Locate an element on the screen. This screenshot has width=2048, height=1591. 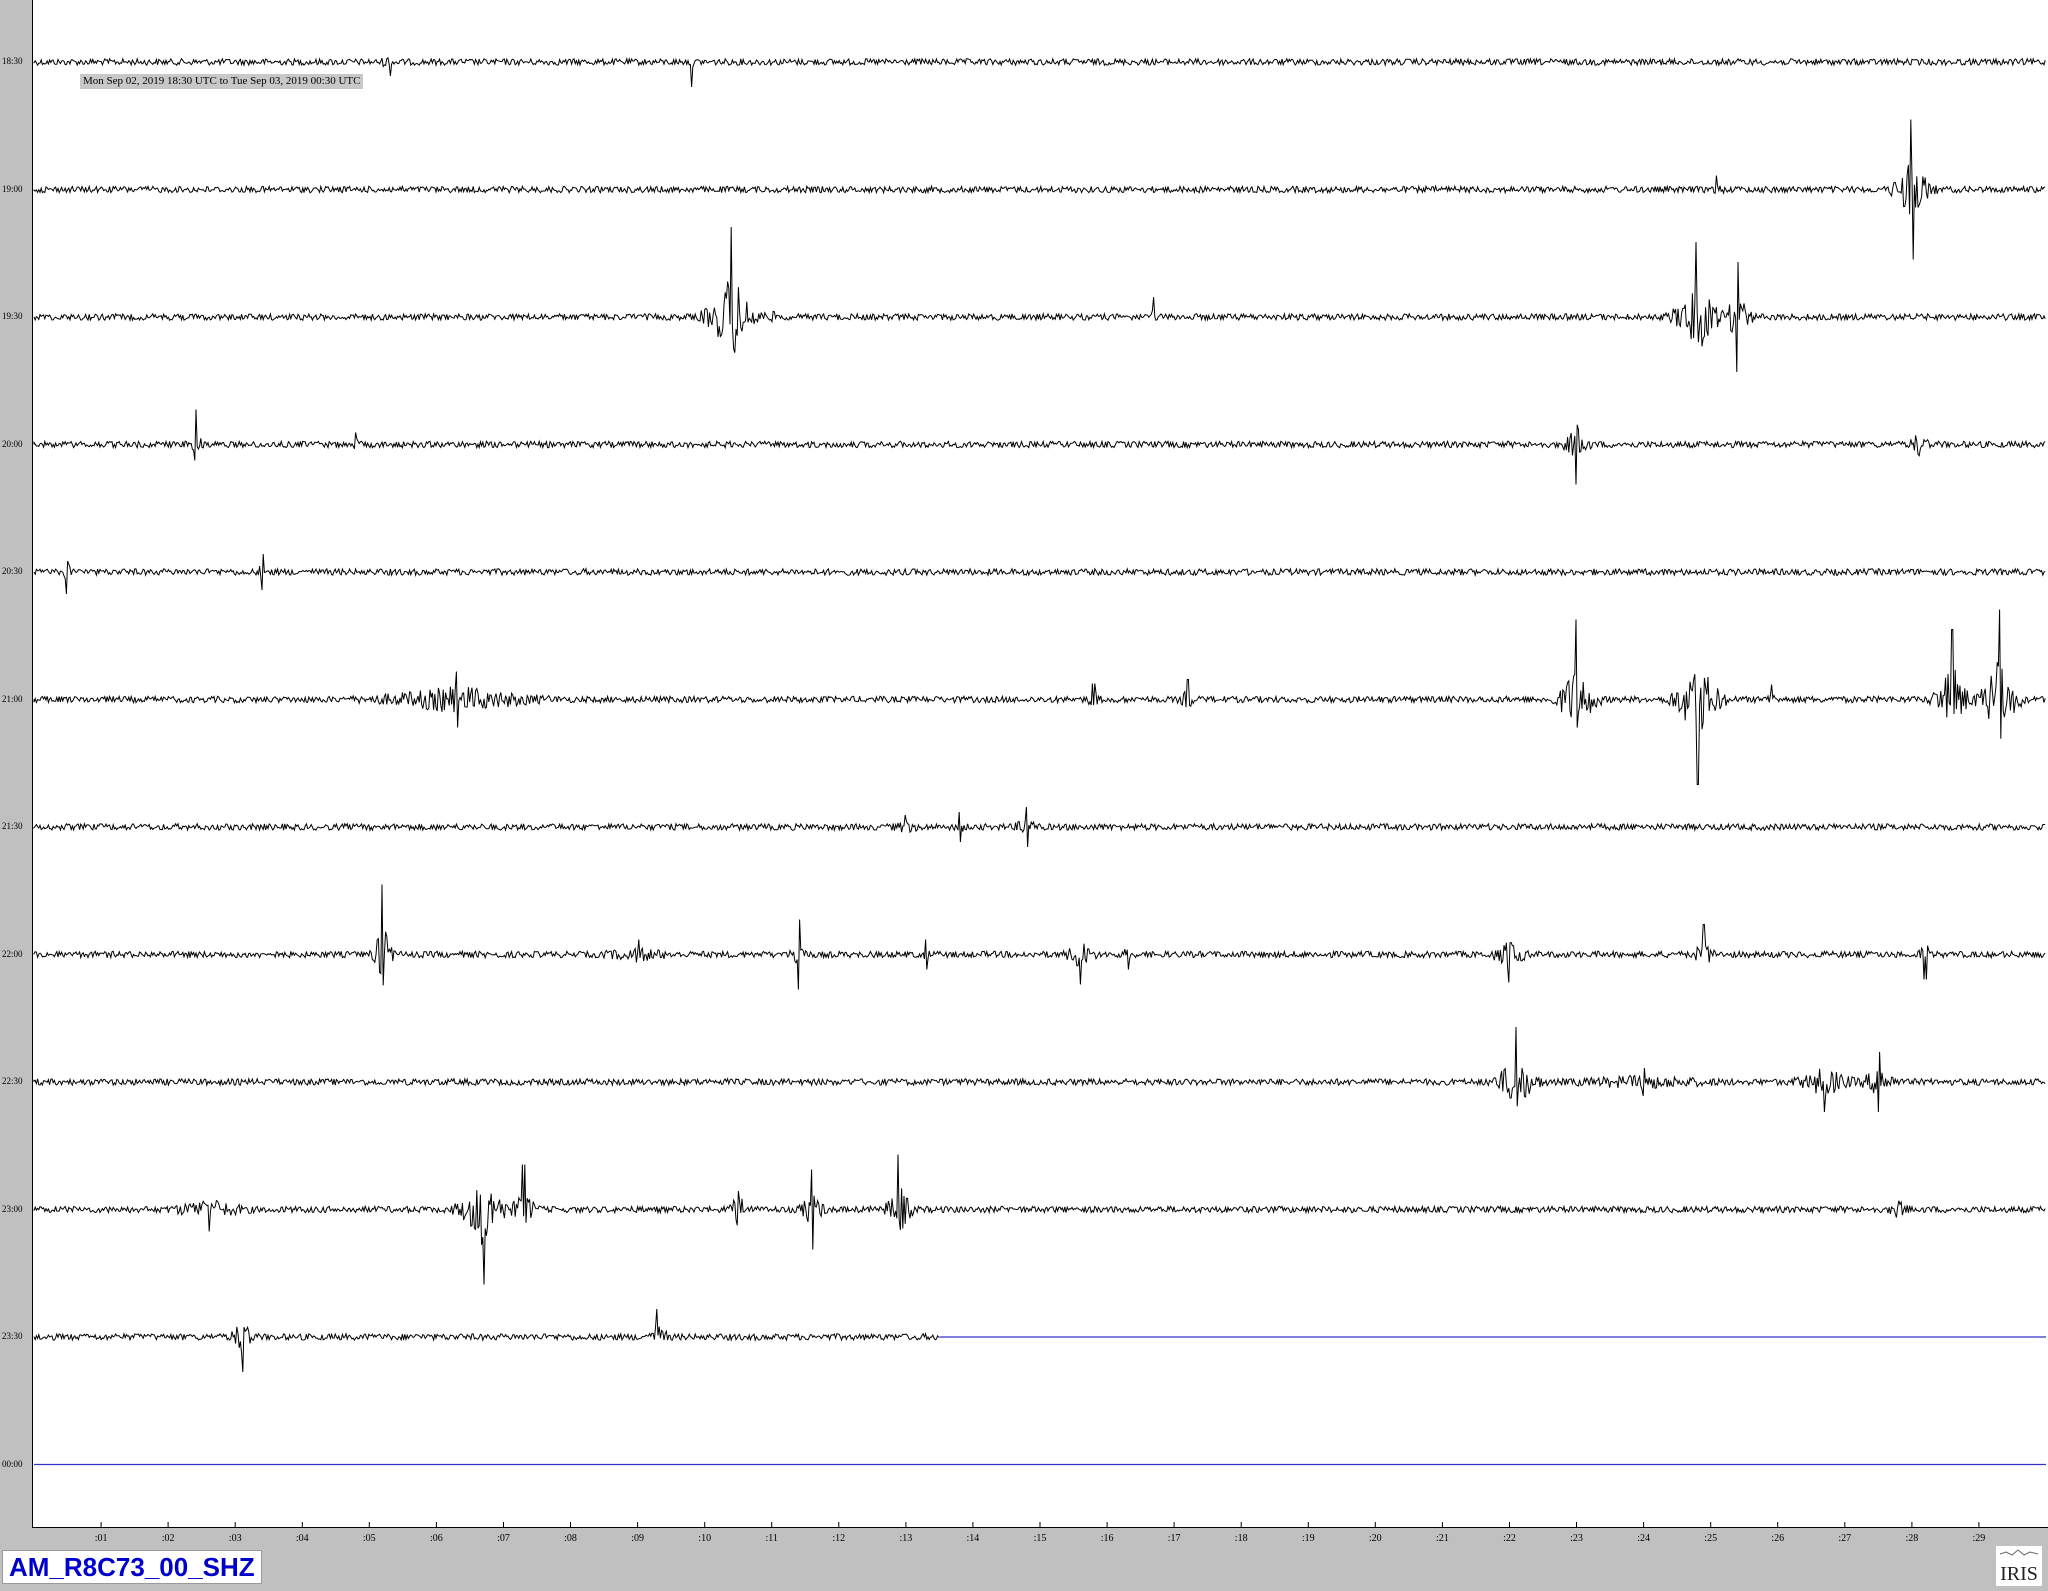
minute-tick-label: :04 is located at coordinates (302, 1538).